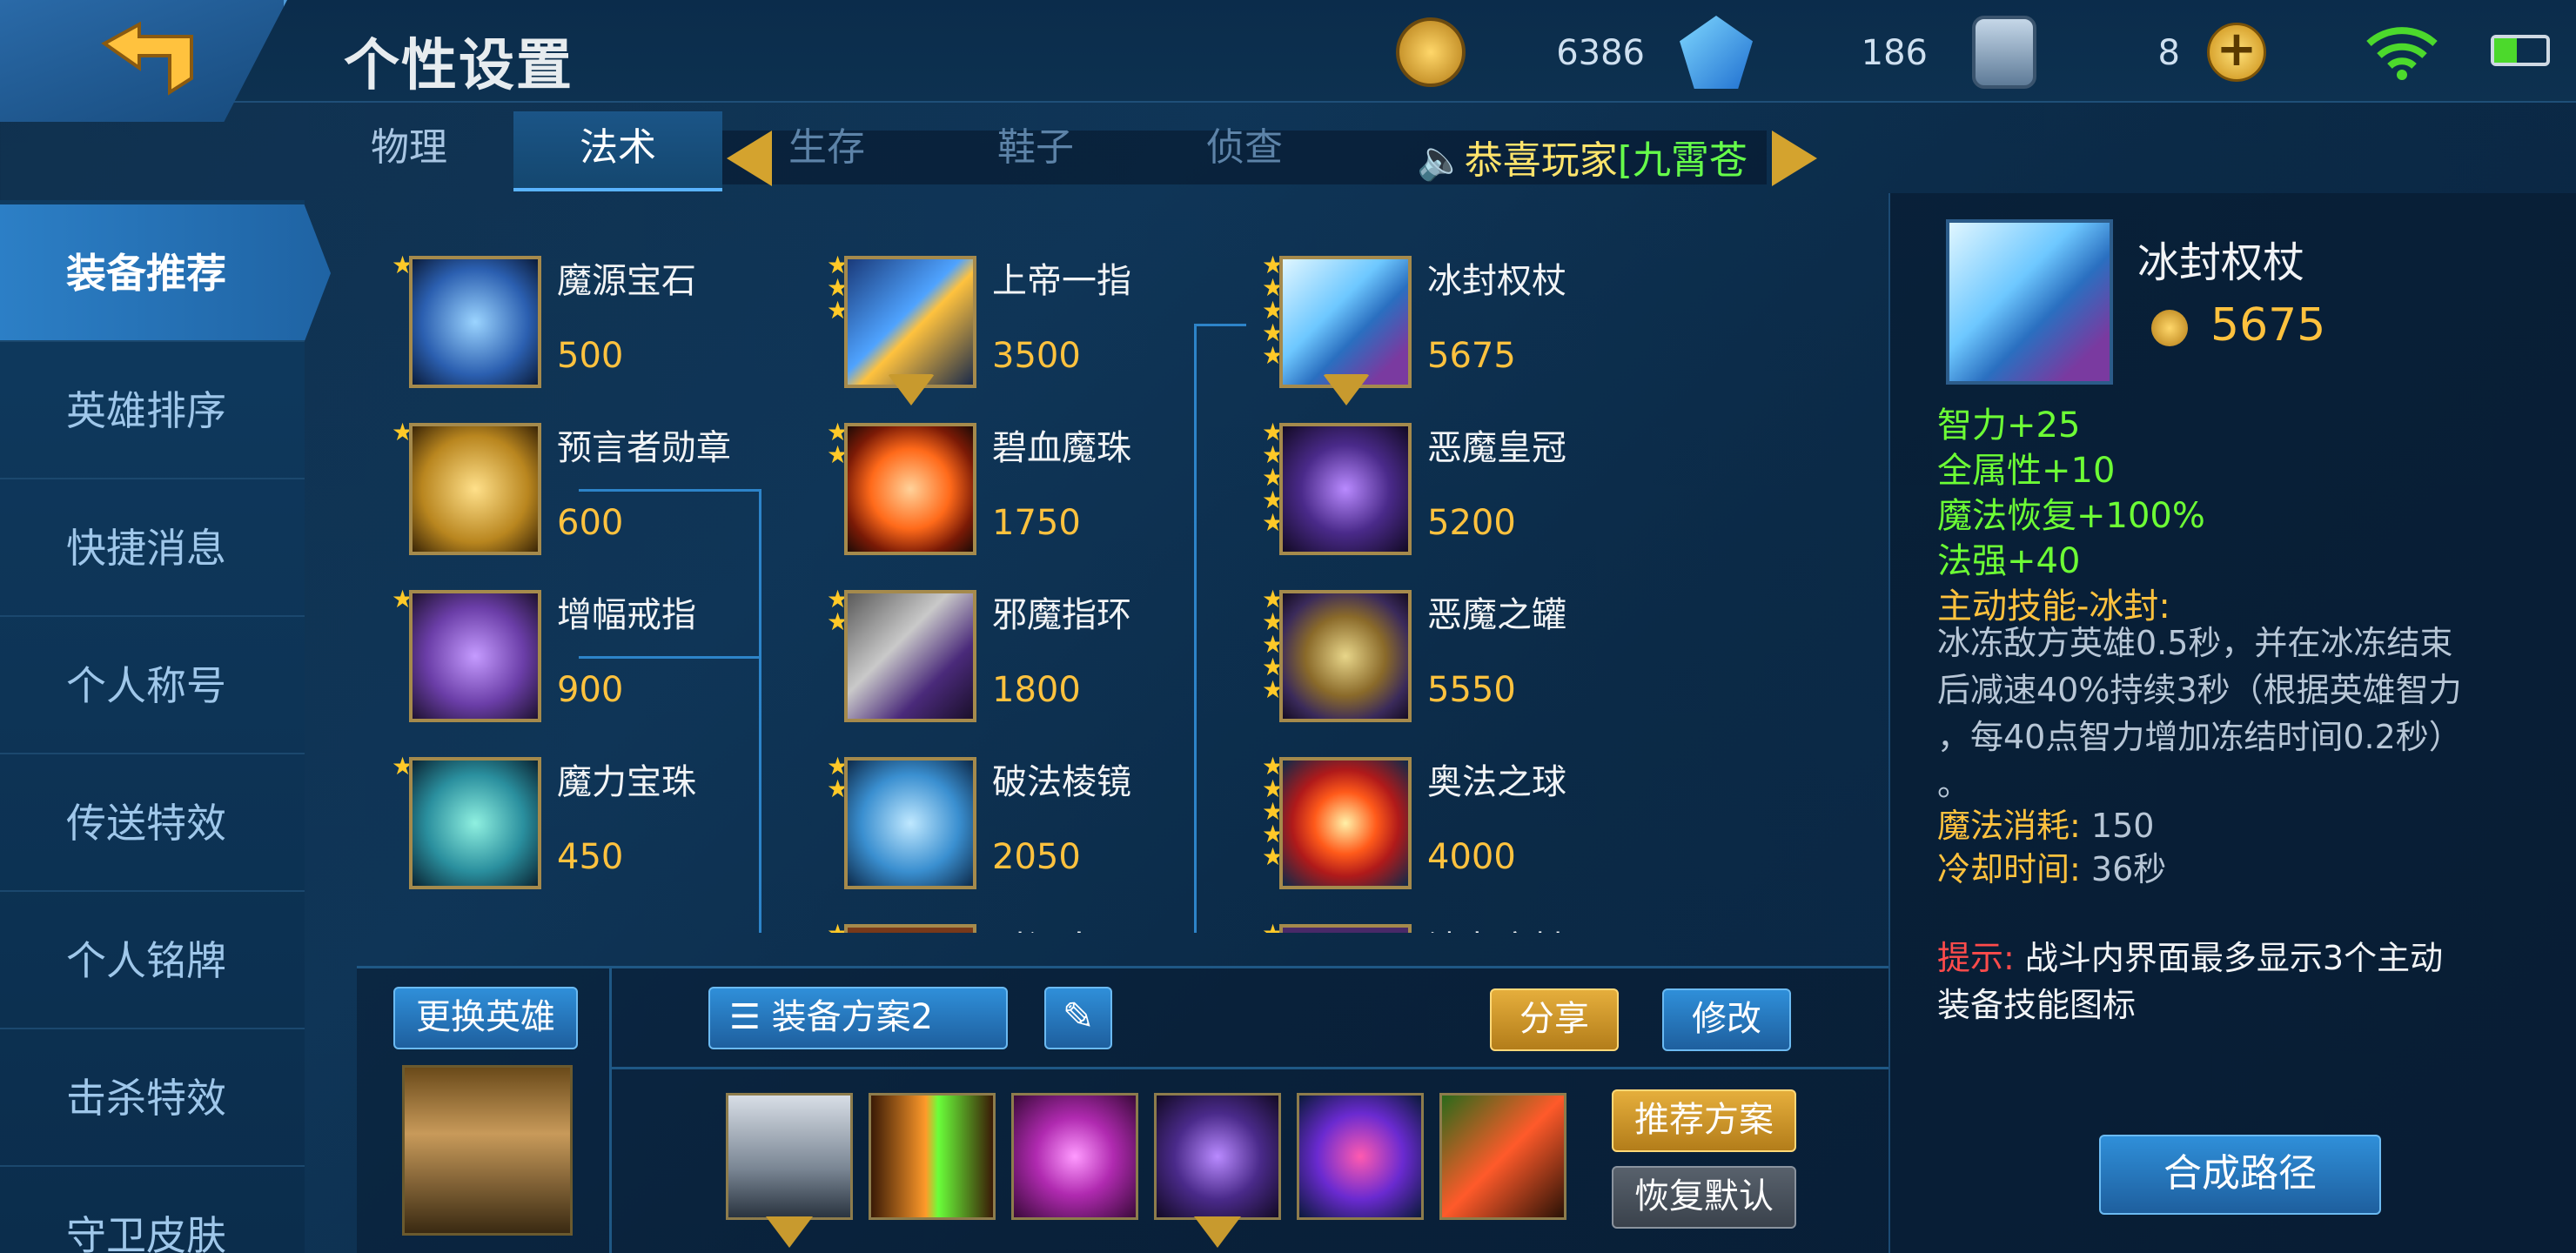 The image size is (2576, 1253). Describe the element at coordinates (487, 1150) in the screenshot. I see `hero-avatar` at that location.